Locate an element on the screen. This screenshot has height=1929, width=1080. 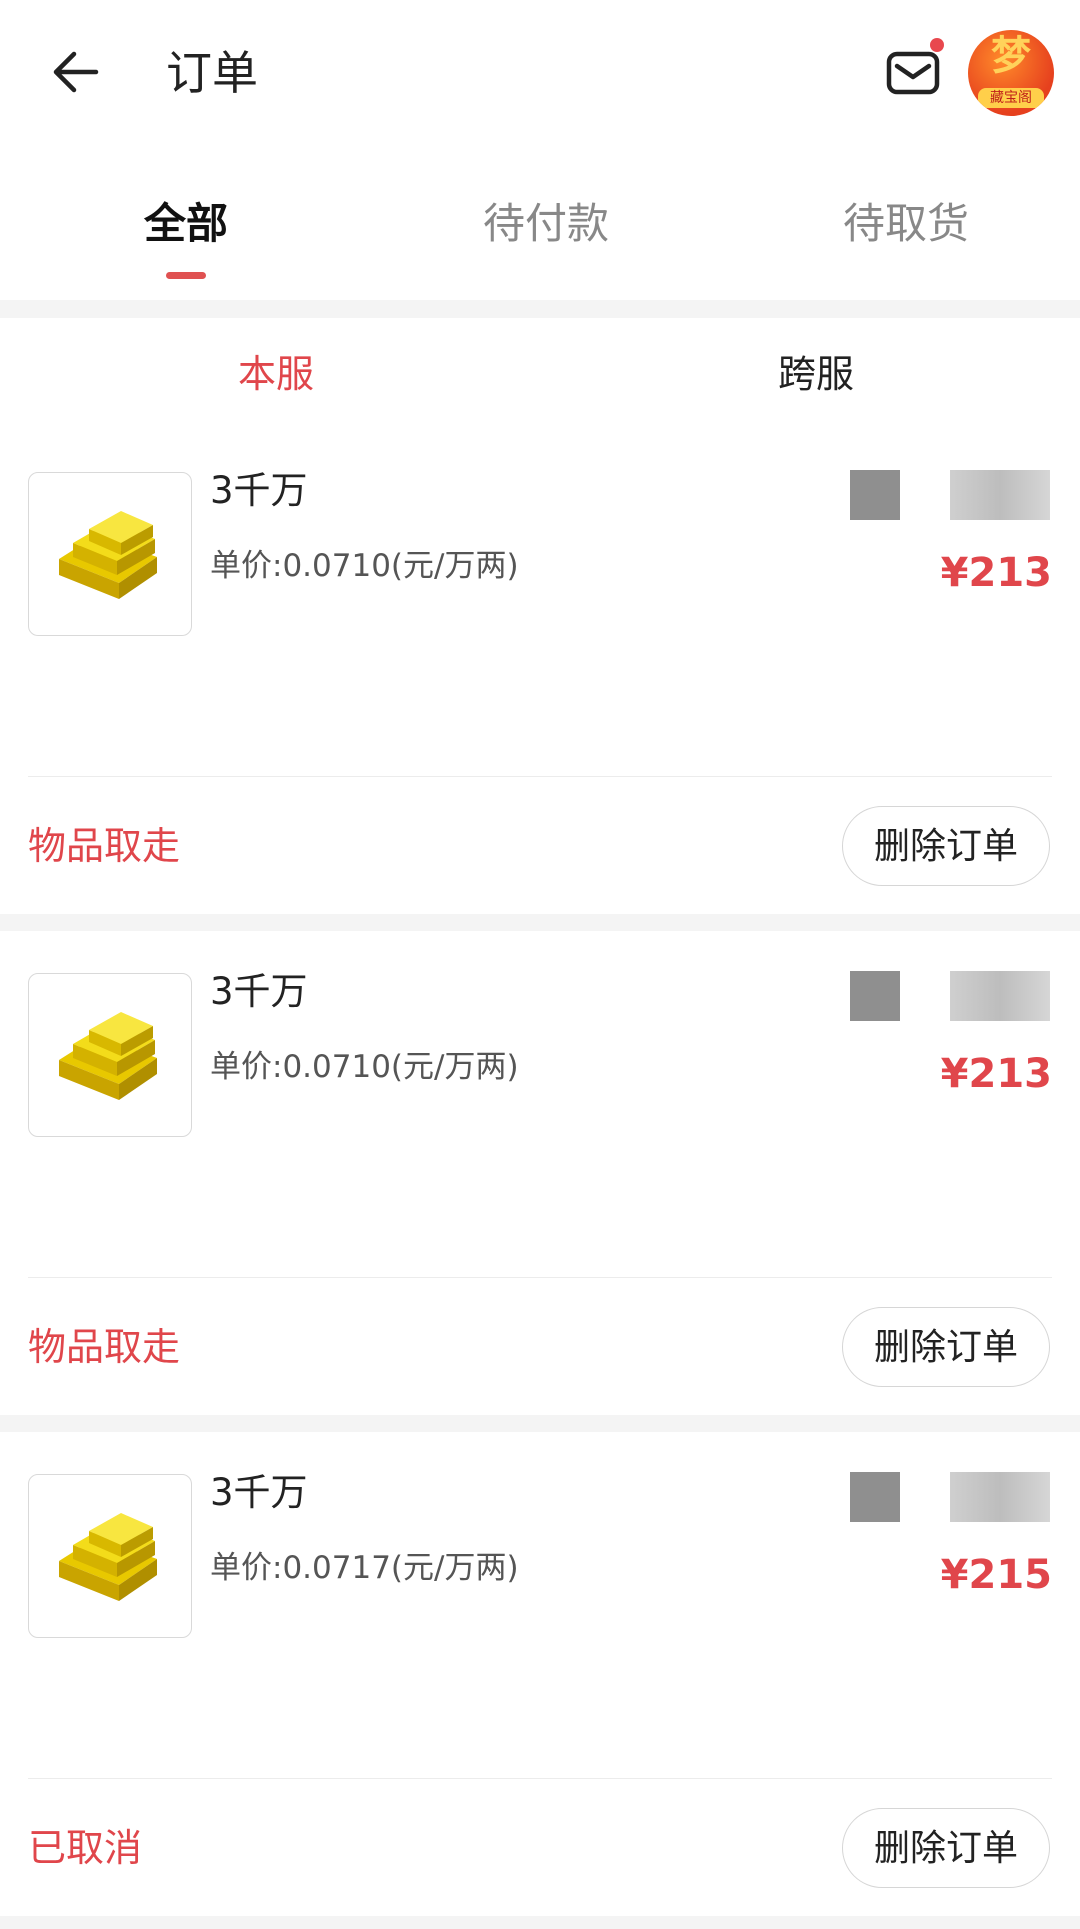
unit-price: 单价:0.0717(元/万两) is located at coordinates (364, 1568).